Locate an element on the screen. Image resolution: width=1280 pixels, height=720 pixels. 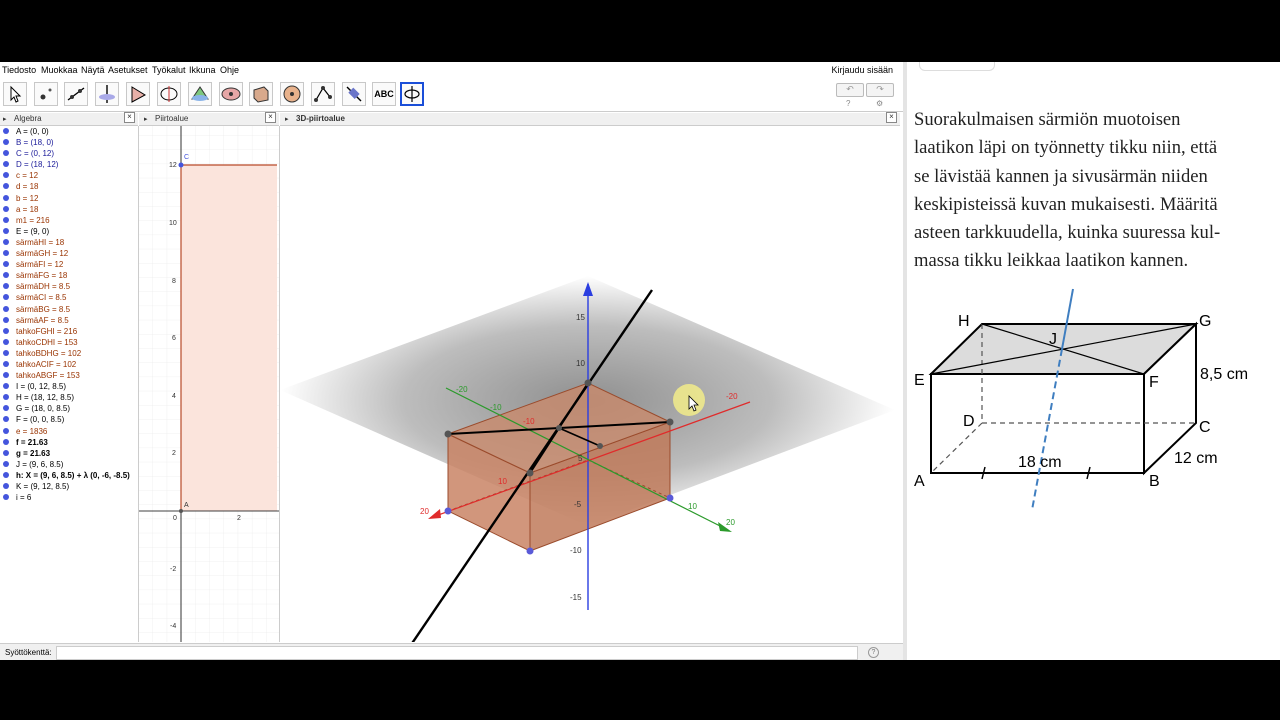
algebra-item: särmäBG = 8.5 is located at coordinates (69, 309).